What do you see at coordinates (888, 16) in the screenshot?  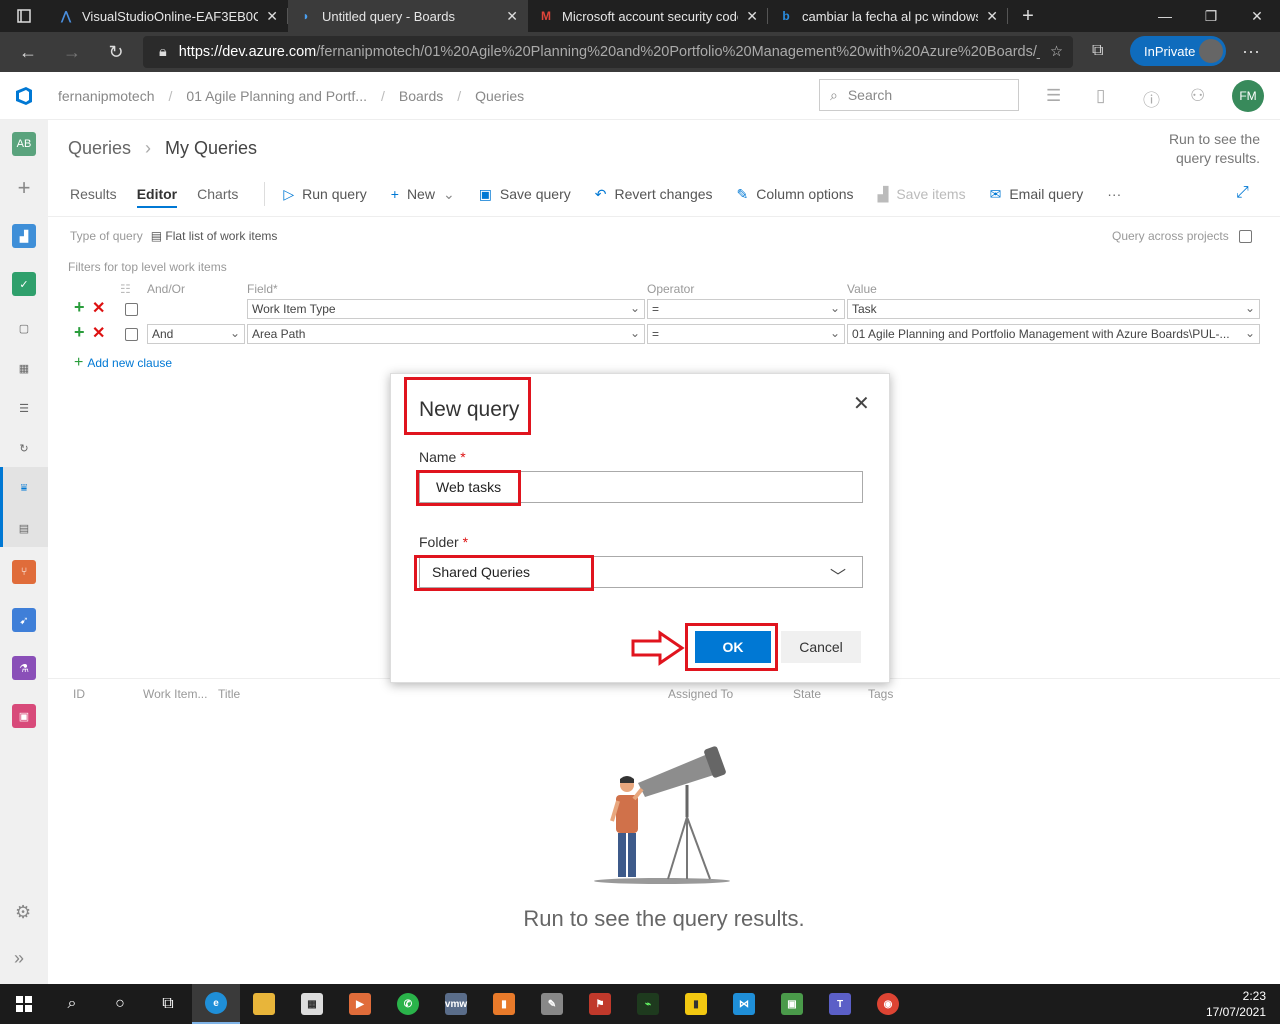 I see `browser-tab-bing: b cambiar la fecha al pc windows 1 ✕` at bounding box center [888, 16].